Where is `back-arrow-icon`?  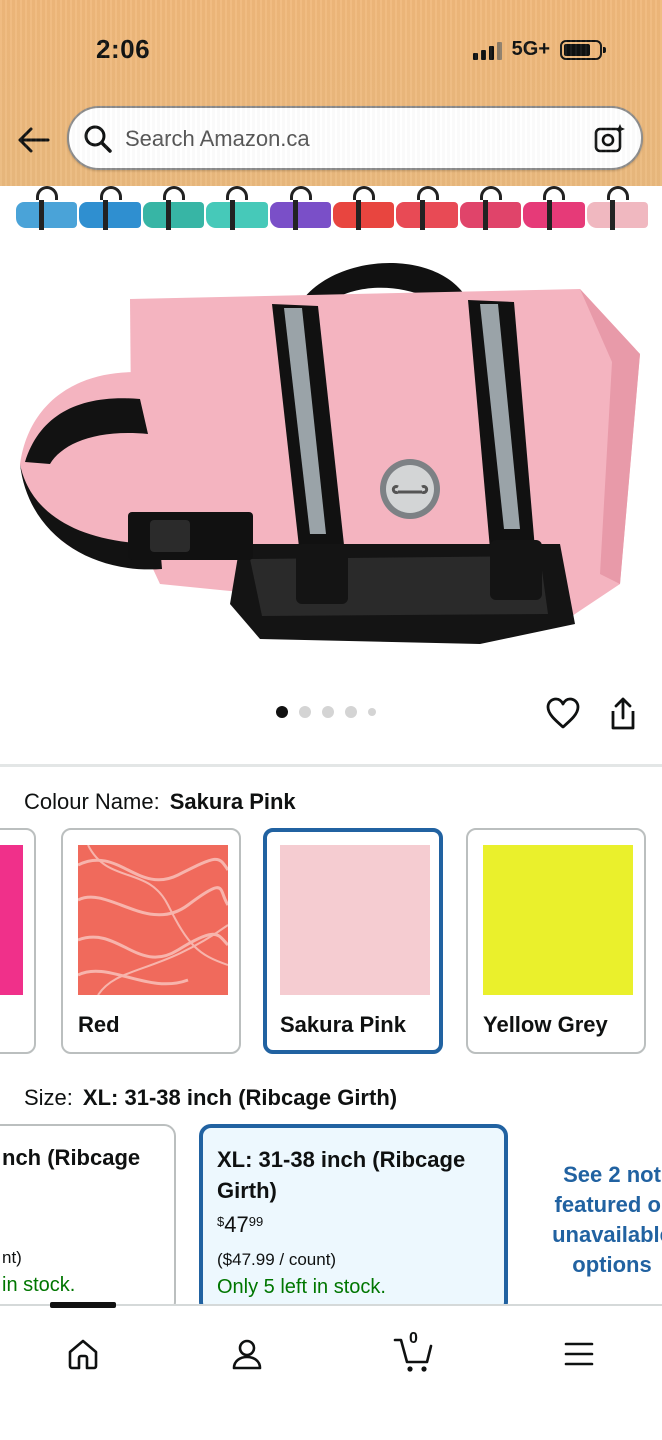
back-arrow-icon is located at coordinates (34, 140).